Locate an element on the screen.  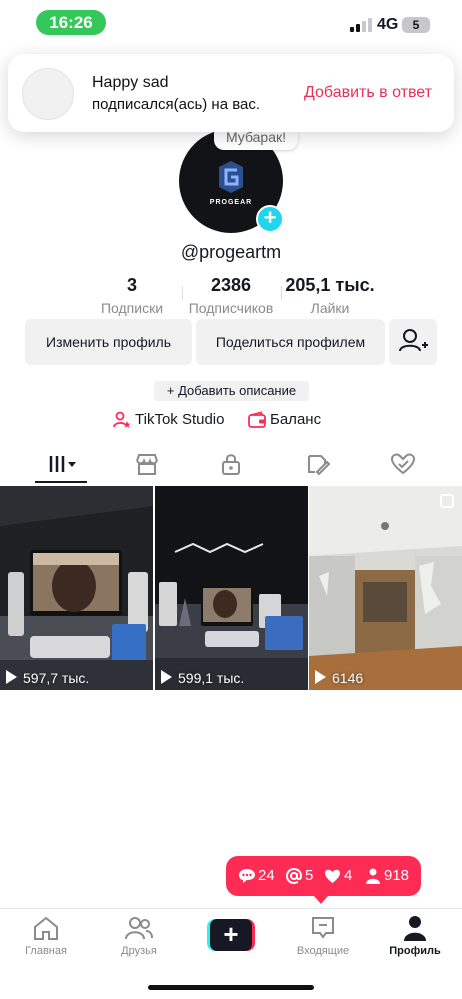
studio-label: TikTok Studio is located at coordinates (180, 419).